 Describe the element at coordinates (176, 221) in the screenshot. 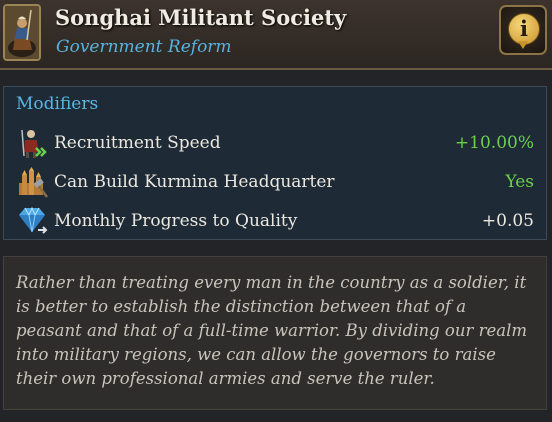

I see `modifier-label: Monthly Progress to Quality` at that location.